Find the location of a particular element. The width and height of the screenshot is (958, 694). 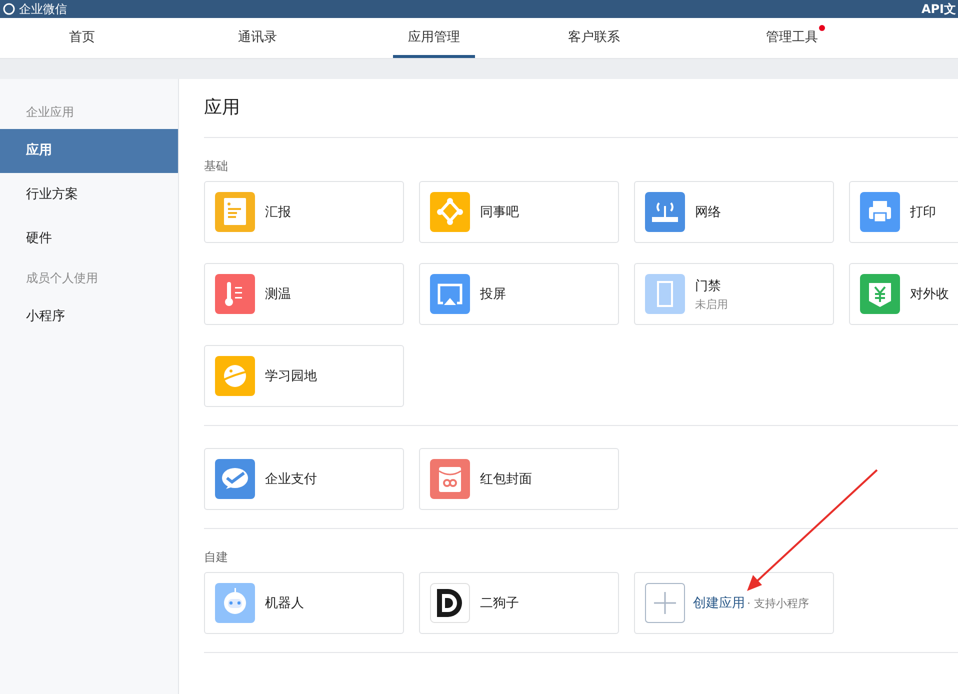

app-name: 投屏 is located at coordinates (493, 294).